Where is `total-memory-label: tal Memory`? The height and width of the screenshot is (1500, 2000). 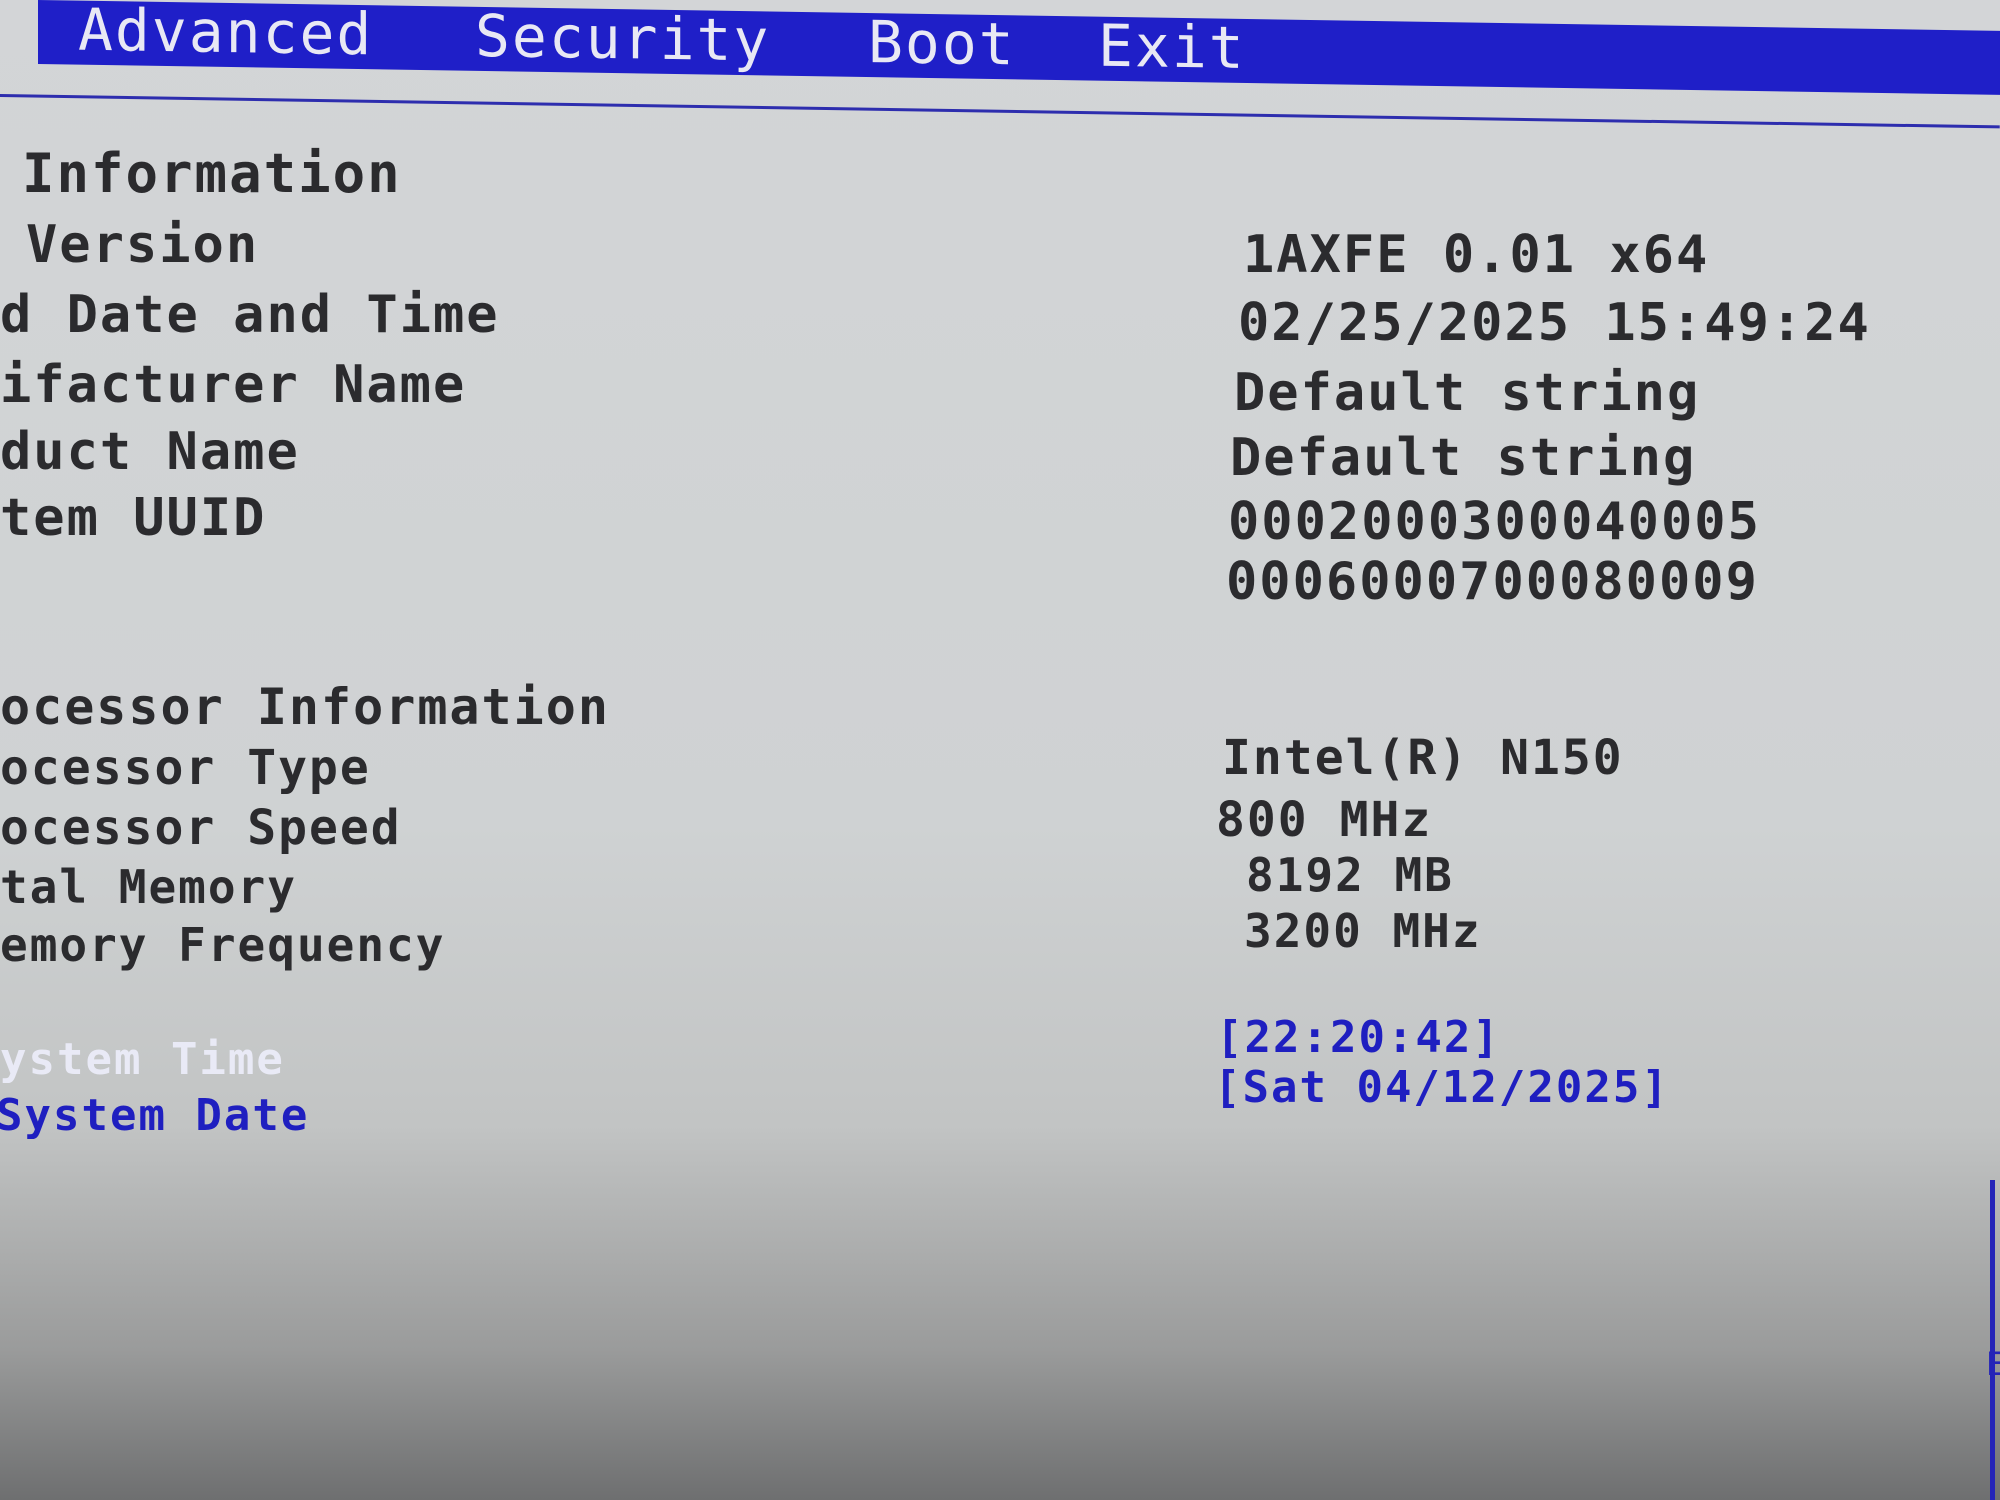
total-memory-label: tal Memory is located at coordinates (148, 887).